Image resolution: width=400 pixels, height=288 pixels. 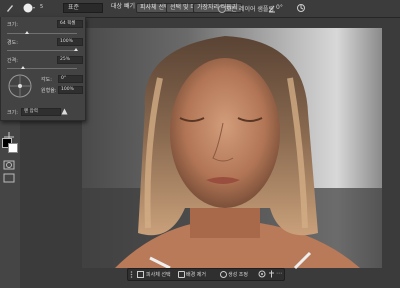 What do you see at coordinates (42, 32) in the screenshot?
I see `size-slider` at bounding box center [42, 32].